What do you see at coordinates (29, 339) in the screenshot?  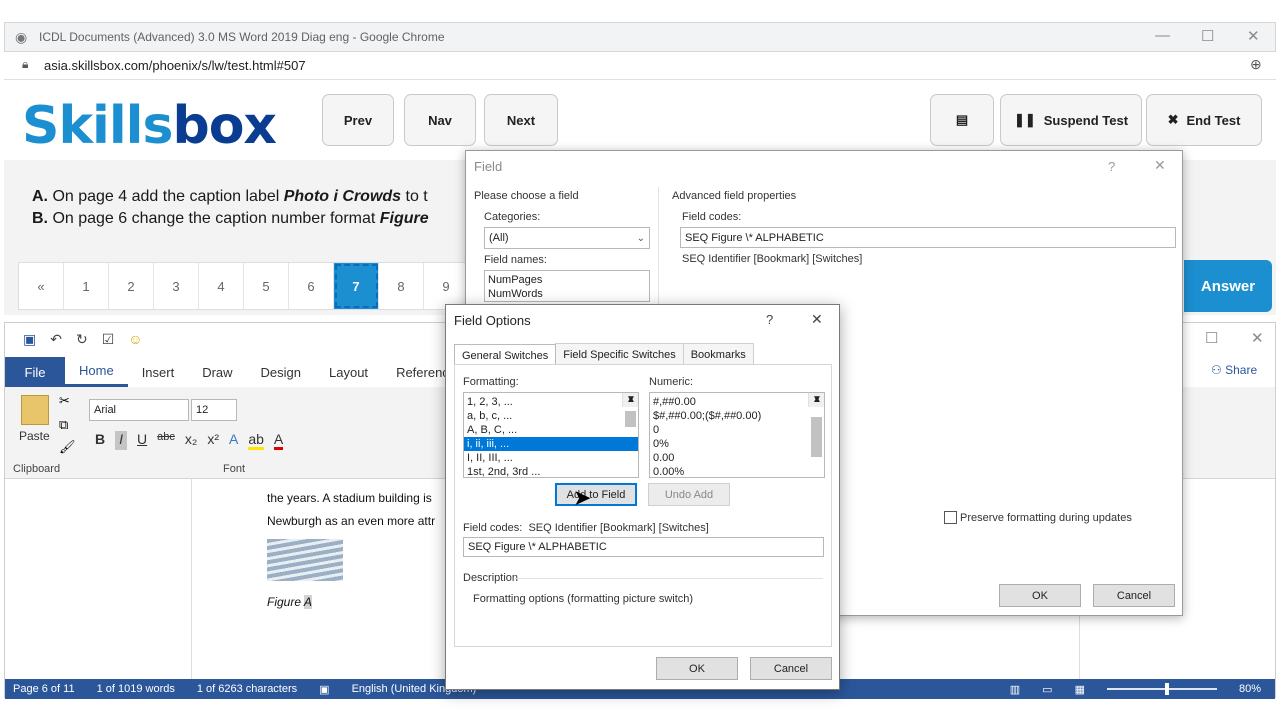 I see `save-icon: ▣` at bounding box center [29, 339].